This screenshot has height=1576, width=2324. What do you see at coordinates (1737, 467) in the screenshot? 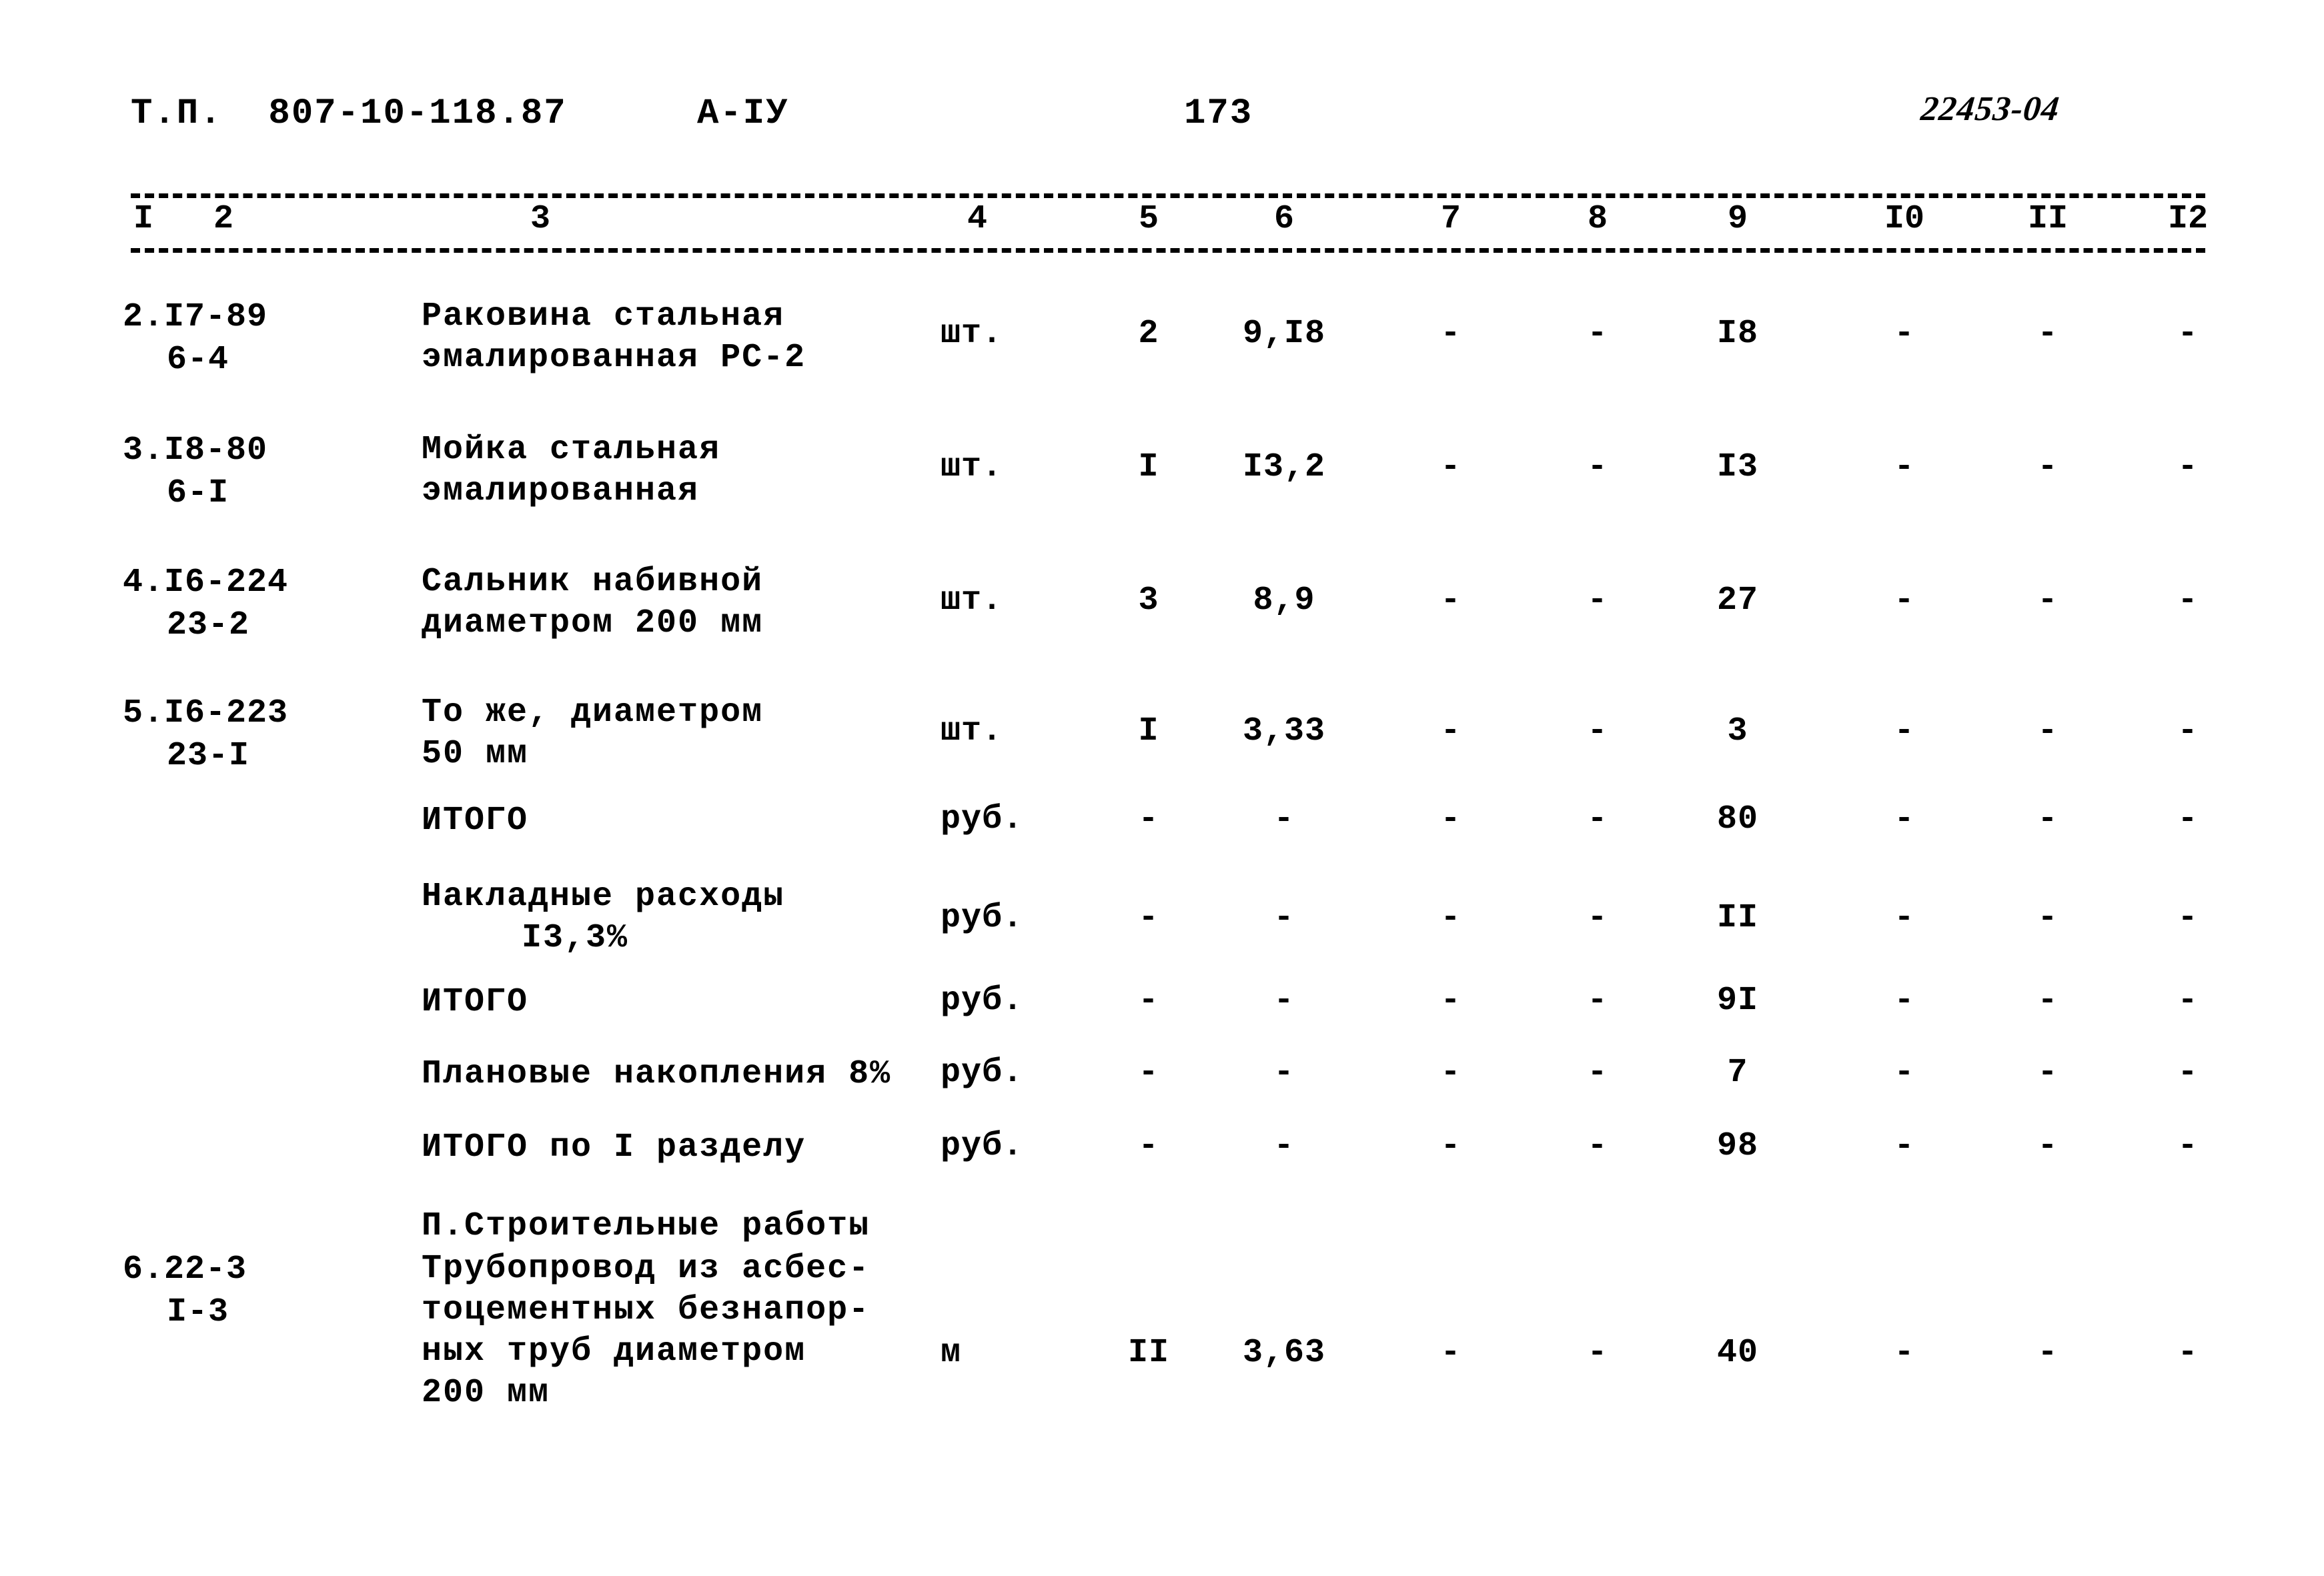
I see `row-value-col-9: I3` at bounding box center [1737, 467].